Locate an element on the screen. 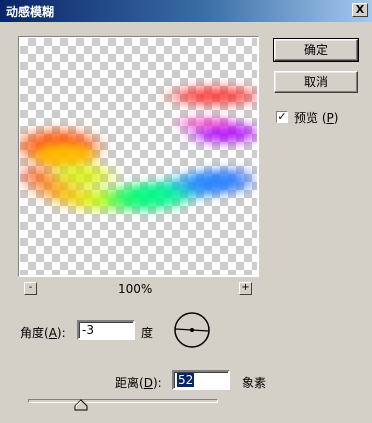 This screenshot has height=423, width=372. close-icon: X is located at coordinates (360, 9).